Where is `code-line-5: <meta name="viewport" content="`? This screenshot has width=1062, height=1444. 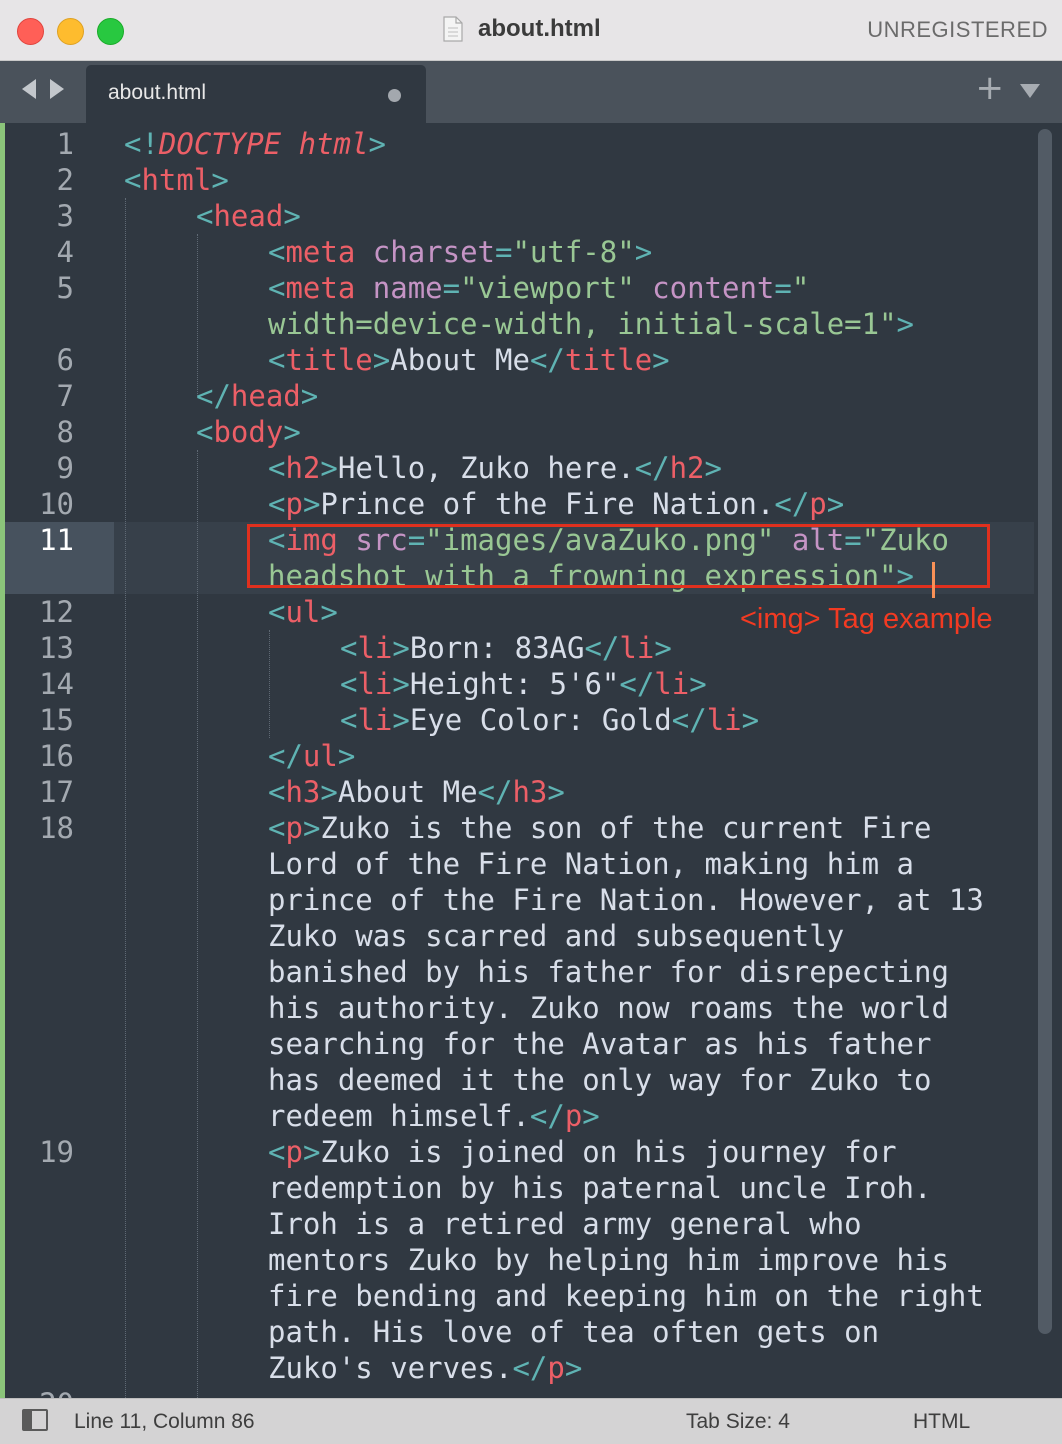
code-line-5: <meta name="viewport" content=" is located at coordinates (539, 288).